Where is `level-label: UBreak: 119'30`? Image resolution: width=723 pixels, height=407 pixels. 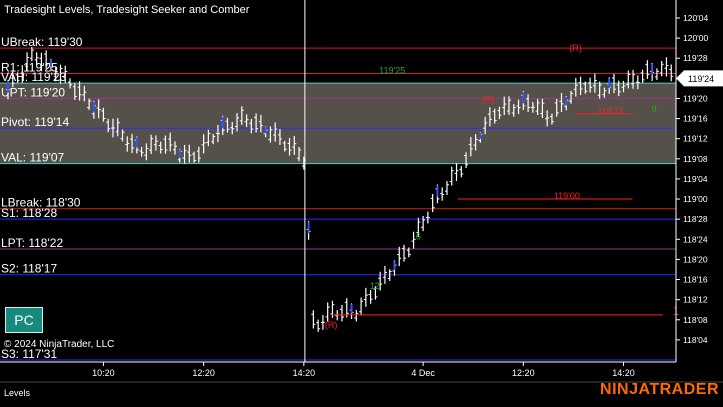
level-label: UBreak: 119'30 is located at coordinates (42, 42).